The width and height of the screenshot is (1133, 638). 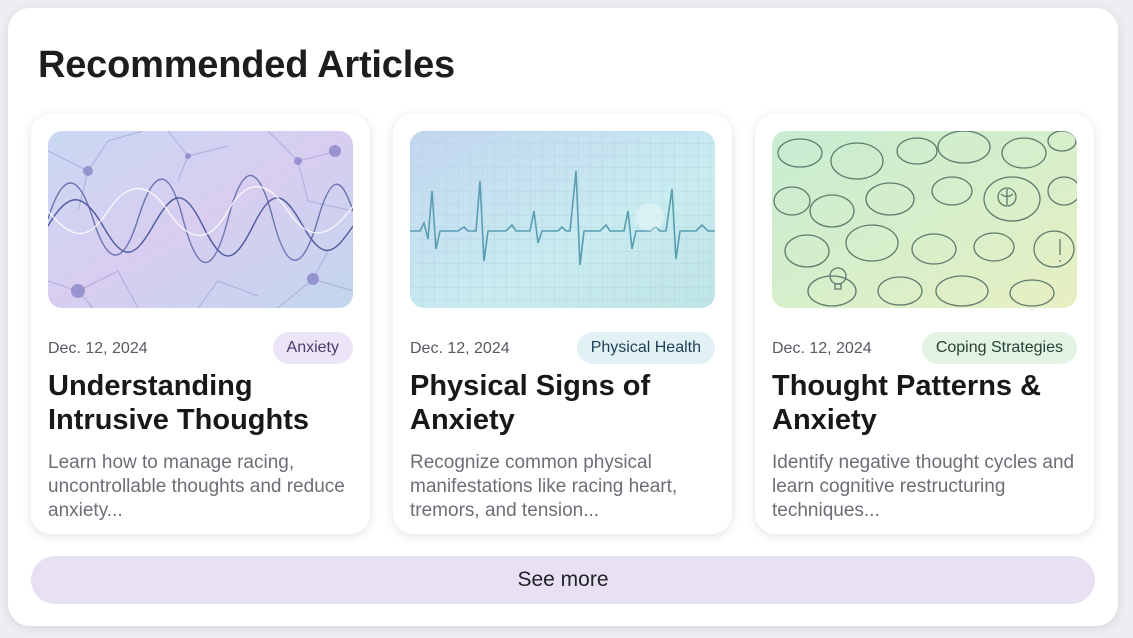 I want to click on category-tag: Anxiety, so click(x=312, y=348).